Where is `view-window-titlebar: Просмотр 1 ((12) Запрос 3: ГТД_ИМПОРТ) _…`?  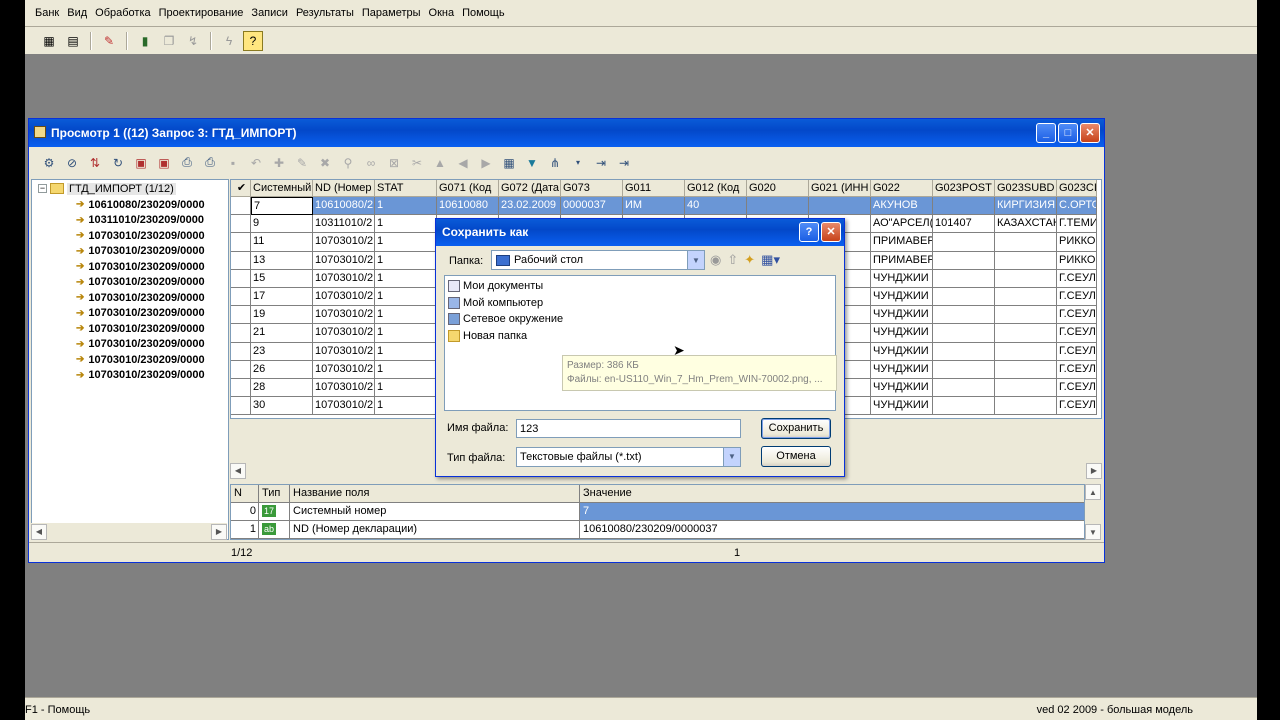
view-window-titlebar: Просмотр 1 ((12) Запрос 3: ГТД_ИМПОРТ) _… is located at coordinates (566, 133).